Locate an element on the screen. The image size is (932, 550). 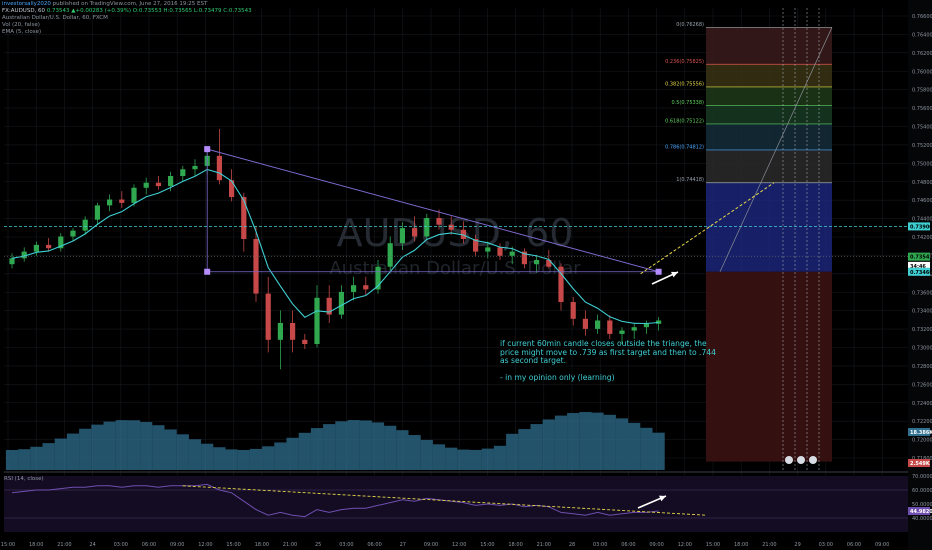
price-tick-label: 0.76200 is located at coordinates (922, 54).